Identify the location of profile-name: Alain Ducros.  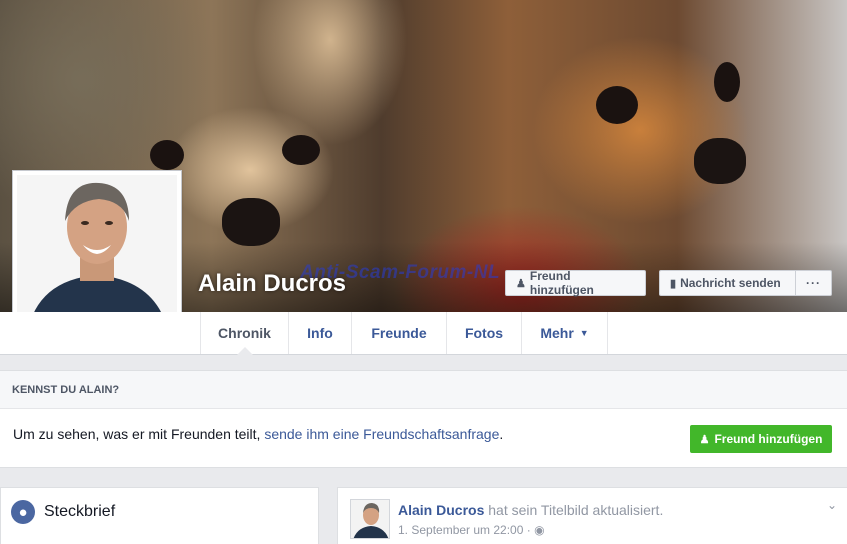
(272, 284).